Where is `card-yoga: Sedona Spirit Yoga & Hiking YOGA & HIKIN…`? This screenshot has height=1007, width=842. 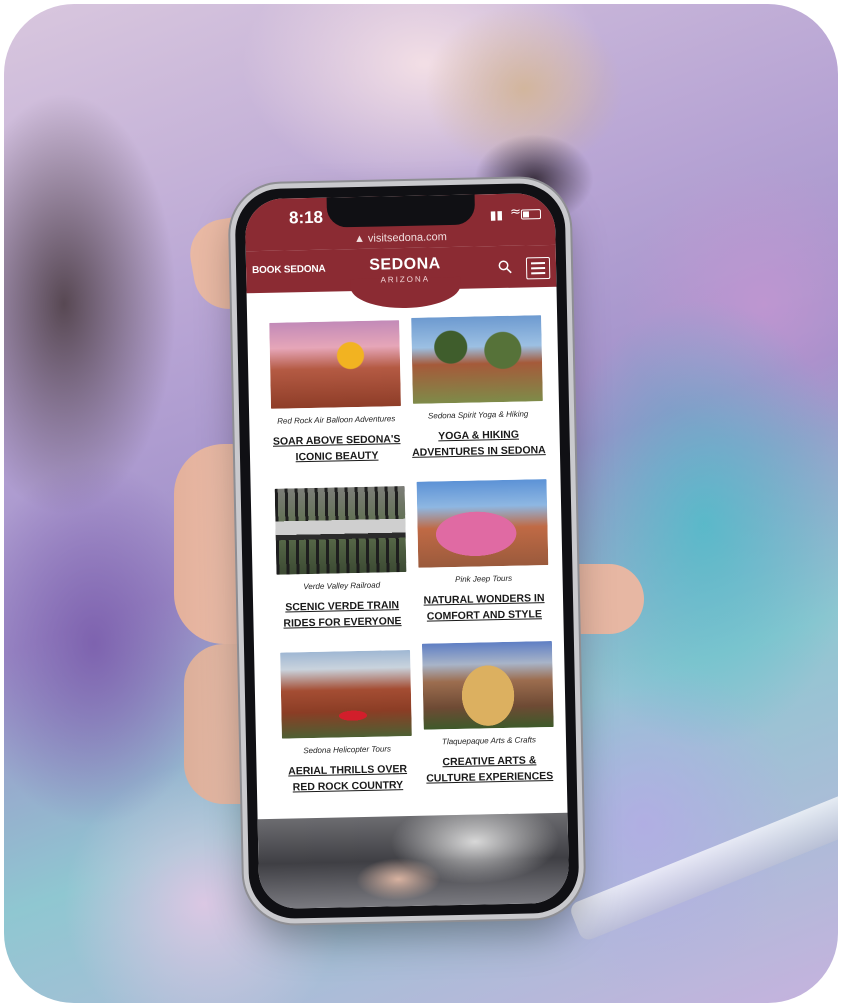 card-yoga: Sedona Spirit Yoga & Hiking YOGA & HIKIN… is located at coordinates (477, 388).